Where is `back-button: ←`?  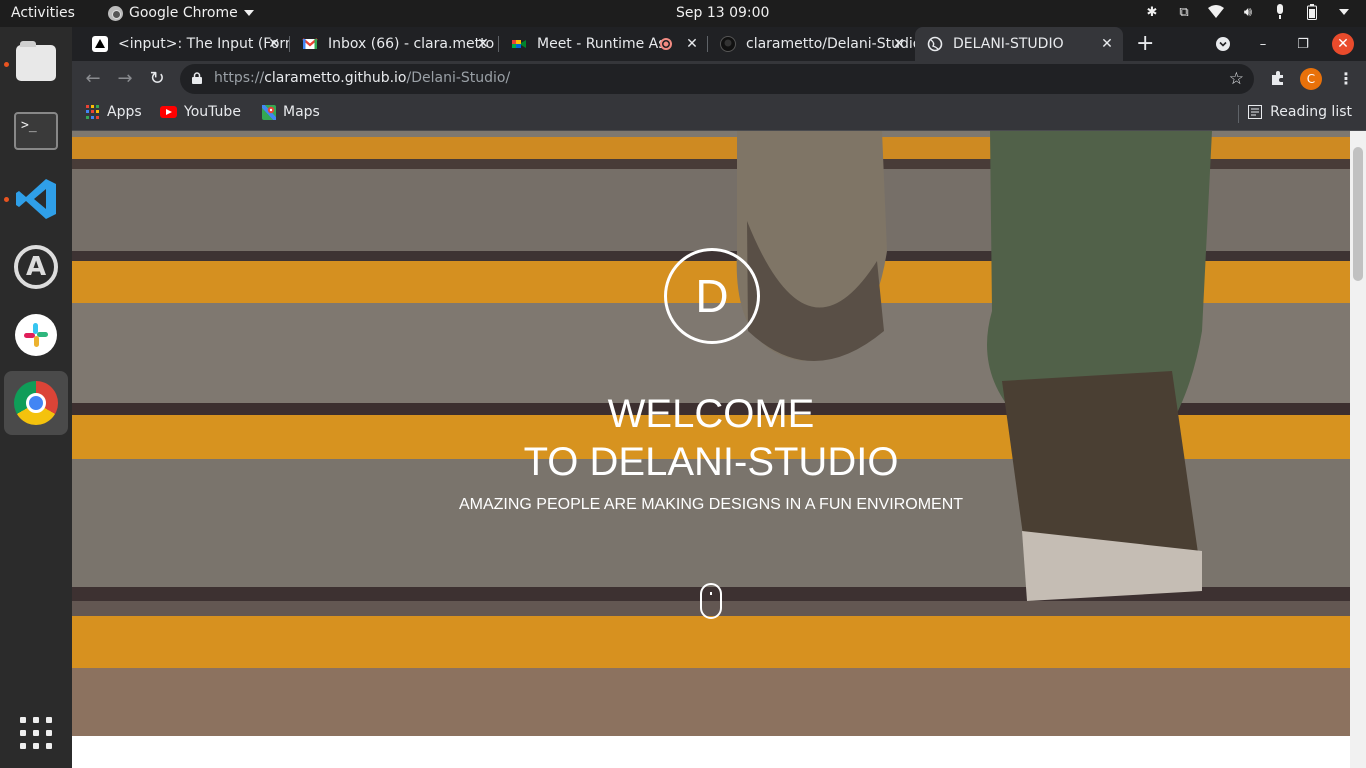
back-button: ← is located at coordinates (93, 79).